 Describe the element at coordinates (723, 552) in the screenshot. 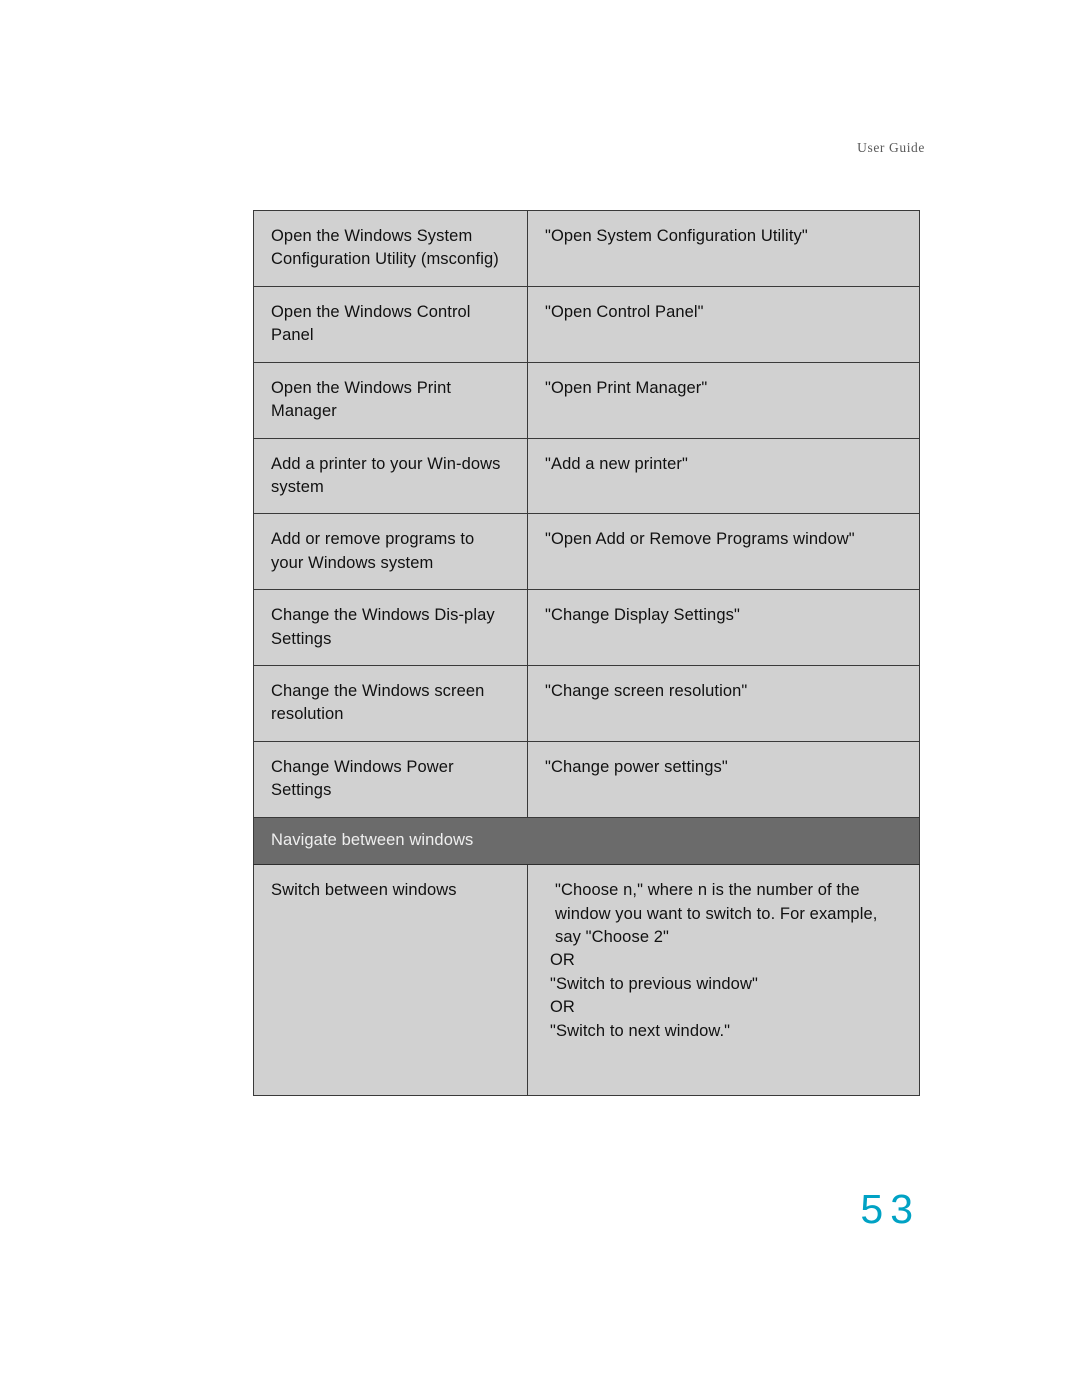

I see `command-cell: "Open Add or Remove Programs window"` at that location.